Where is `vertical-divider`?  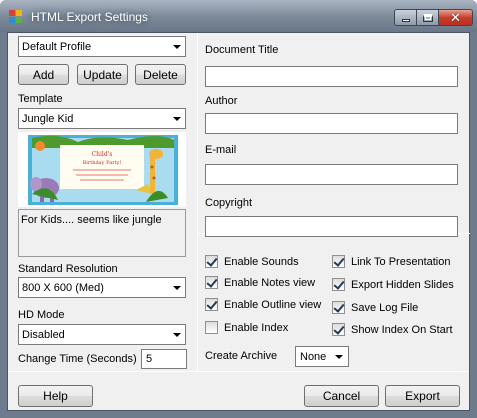
vertical-divider is located at coordinates (197, 202).